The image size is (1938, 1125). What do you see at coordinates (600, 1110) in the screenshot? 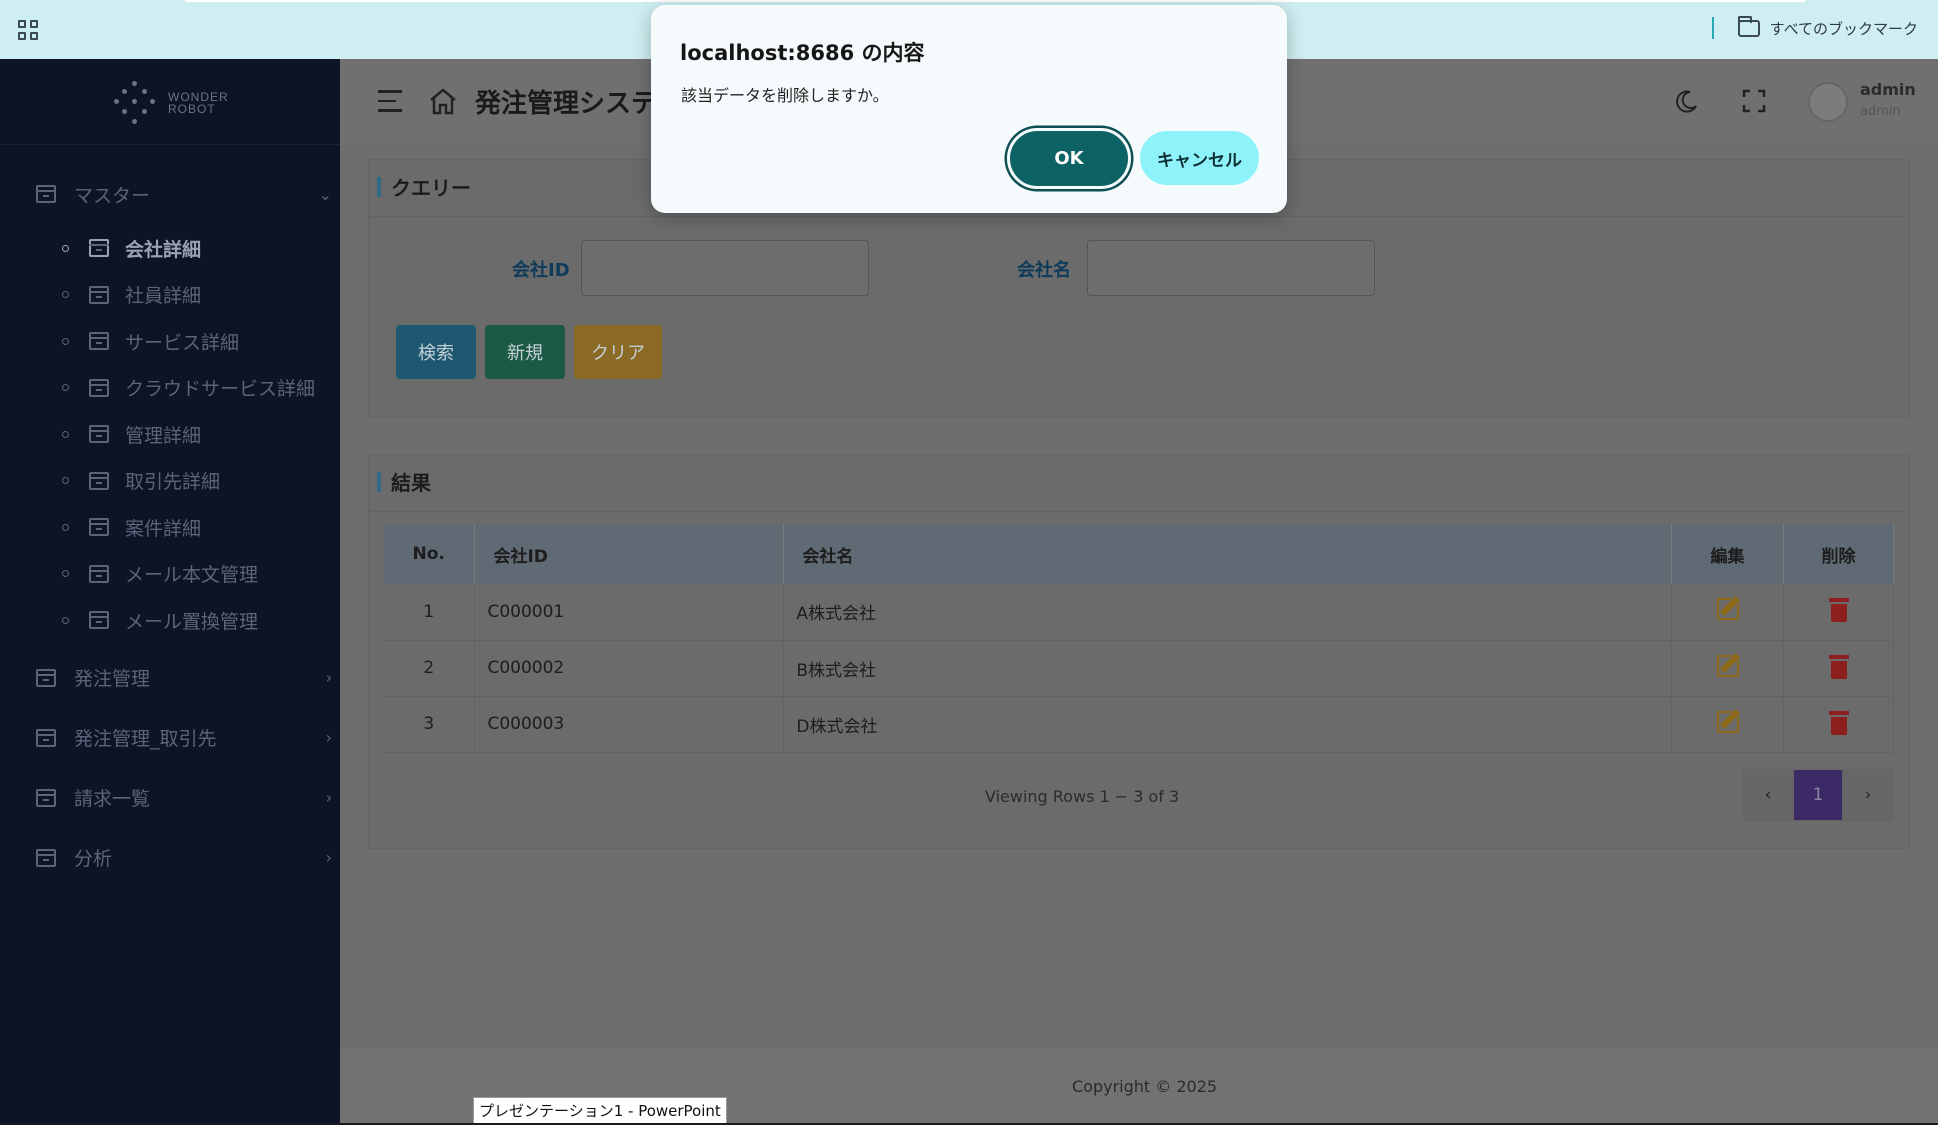
I see `taskbar-tooltip: プレゼンテーション1 - PowerPoint` at bounding box center [600, 1110].